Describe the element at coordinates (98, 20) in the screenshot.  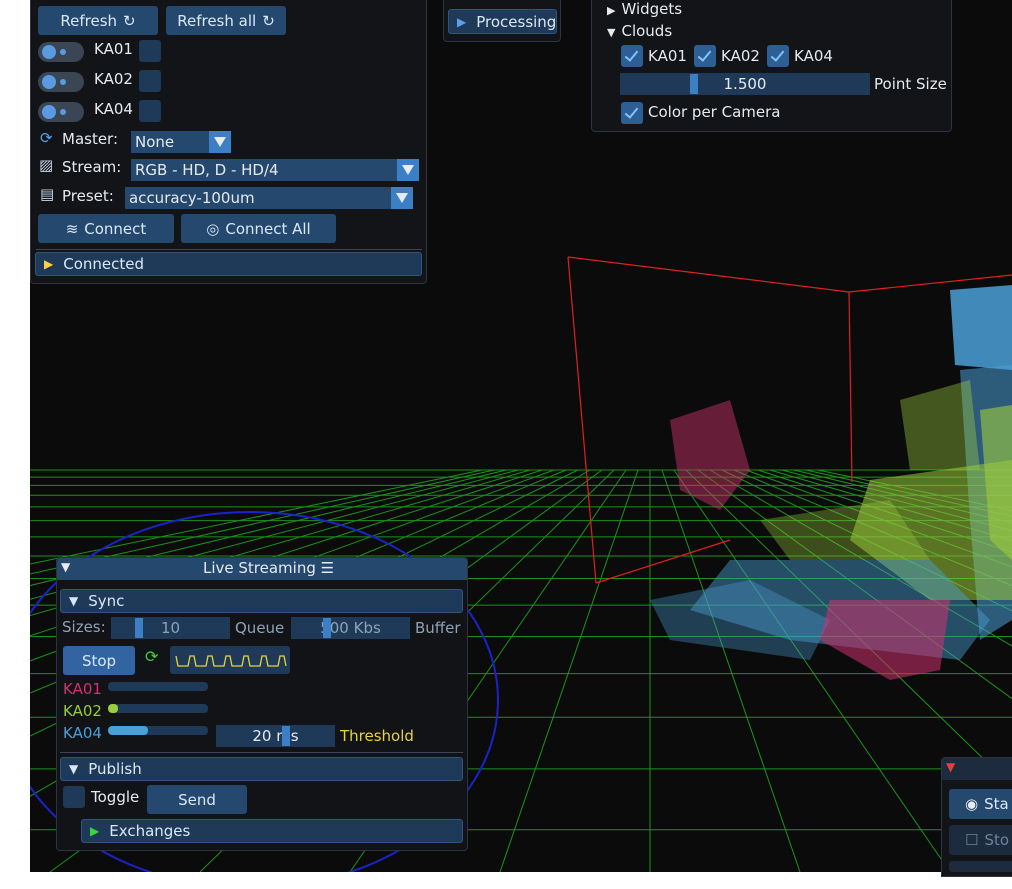
I see `refresh-button: Refresh ↻` at that location.